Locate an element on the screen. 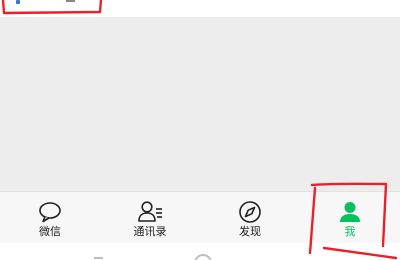  tab-chats: 微信 is located at coordinates (50, 218).